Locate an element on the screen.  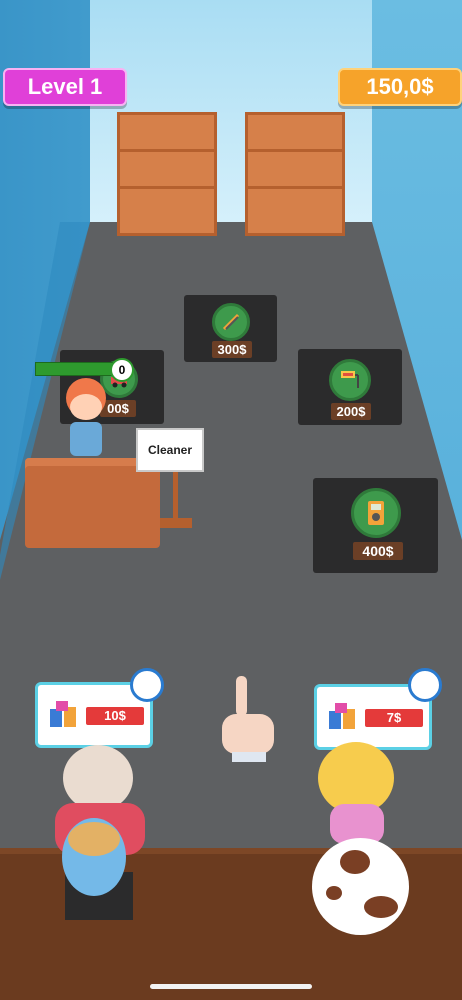
shelf-left is located at coordinates (167, 174).